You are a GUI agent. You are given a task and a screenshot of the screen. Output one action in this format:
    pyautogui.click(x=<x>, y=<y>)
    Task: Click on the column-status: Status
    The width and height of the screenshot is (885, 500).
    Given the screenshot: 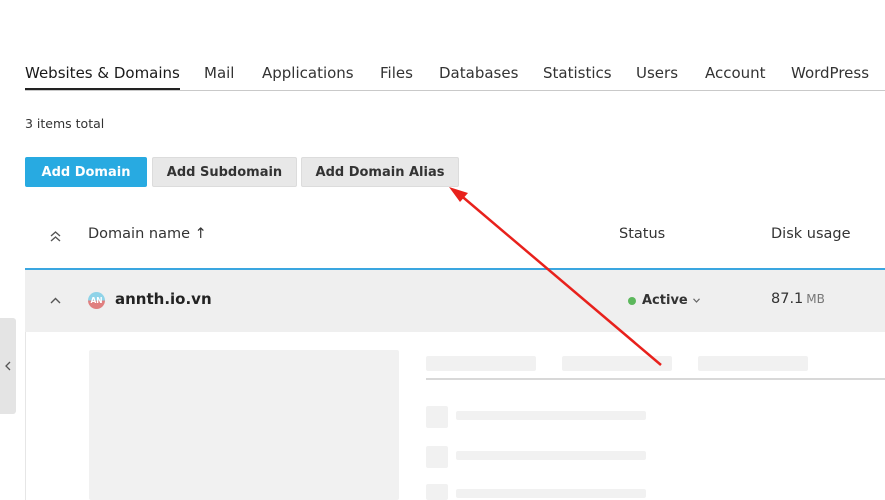 What is the action you would take?
    pyautogui.click(x=642, y=234)
    